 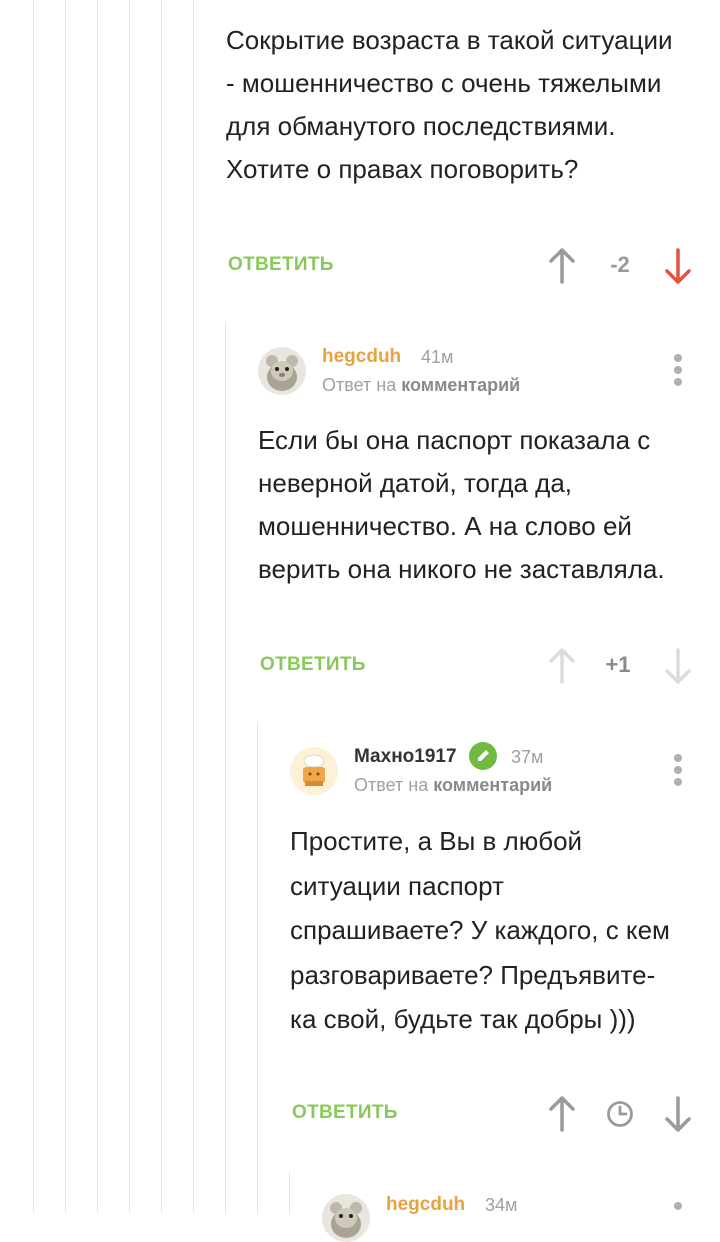 I want to click on comment-time: 37м, so click(x=527, y=757).